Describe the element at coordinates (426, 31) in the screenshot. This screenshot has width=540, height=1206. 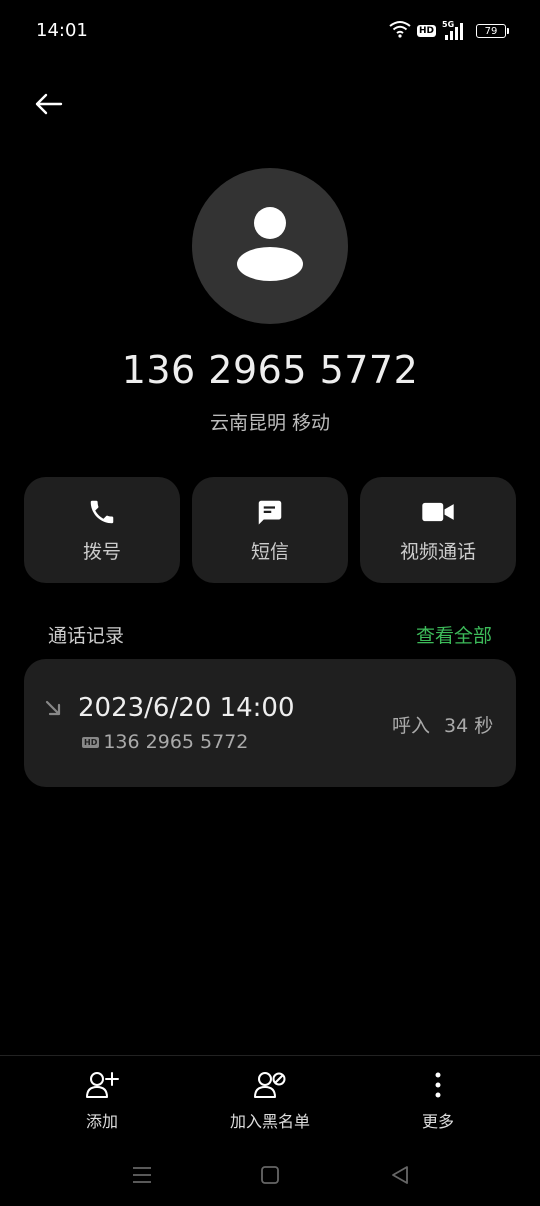
I see `hd-icon: HD` at that location.